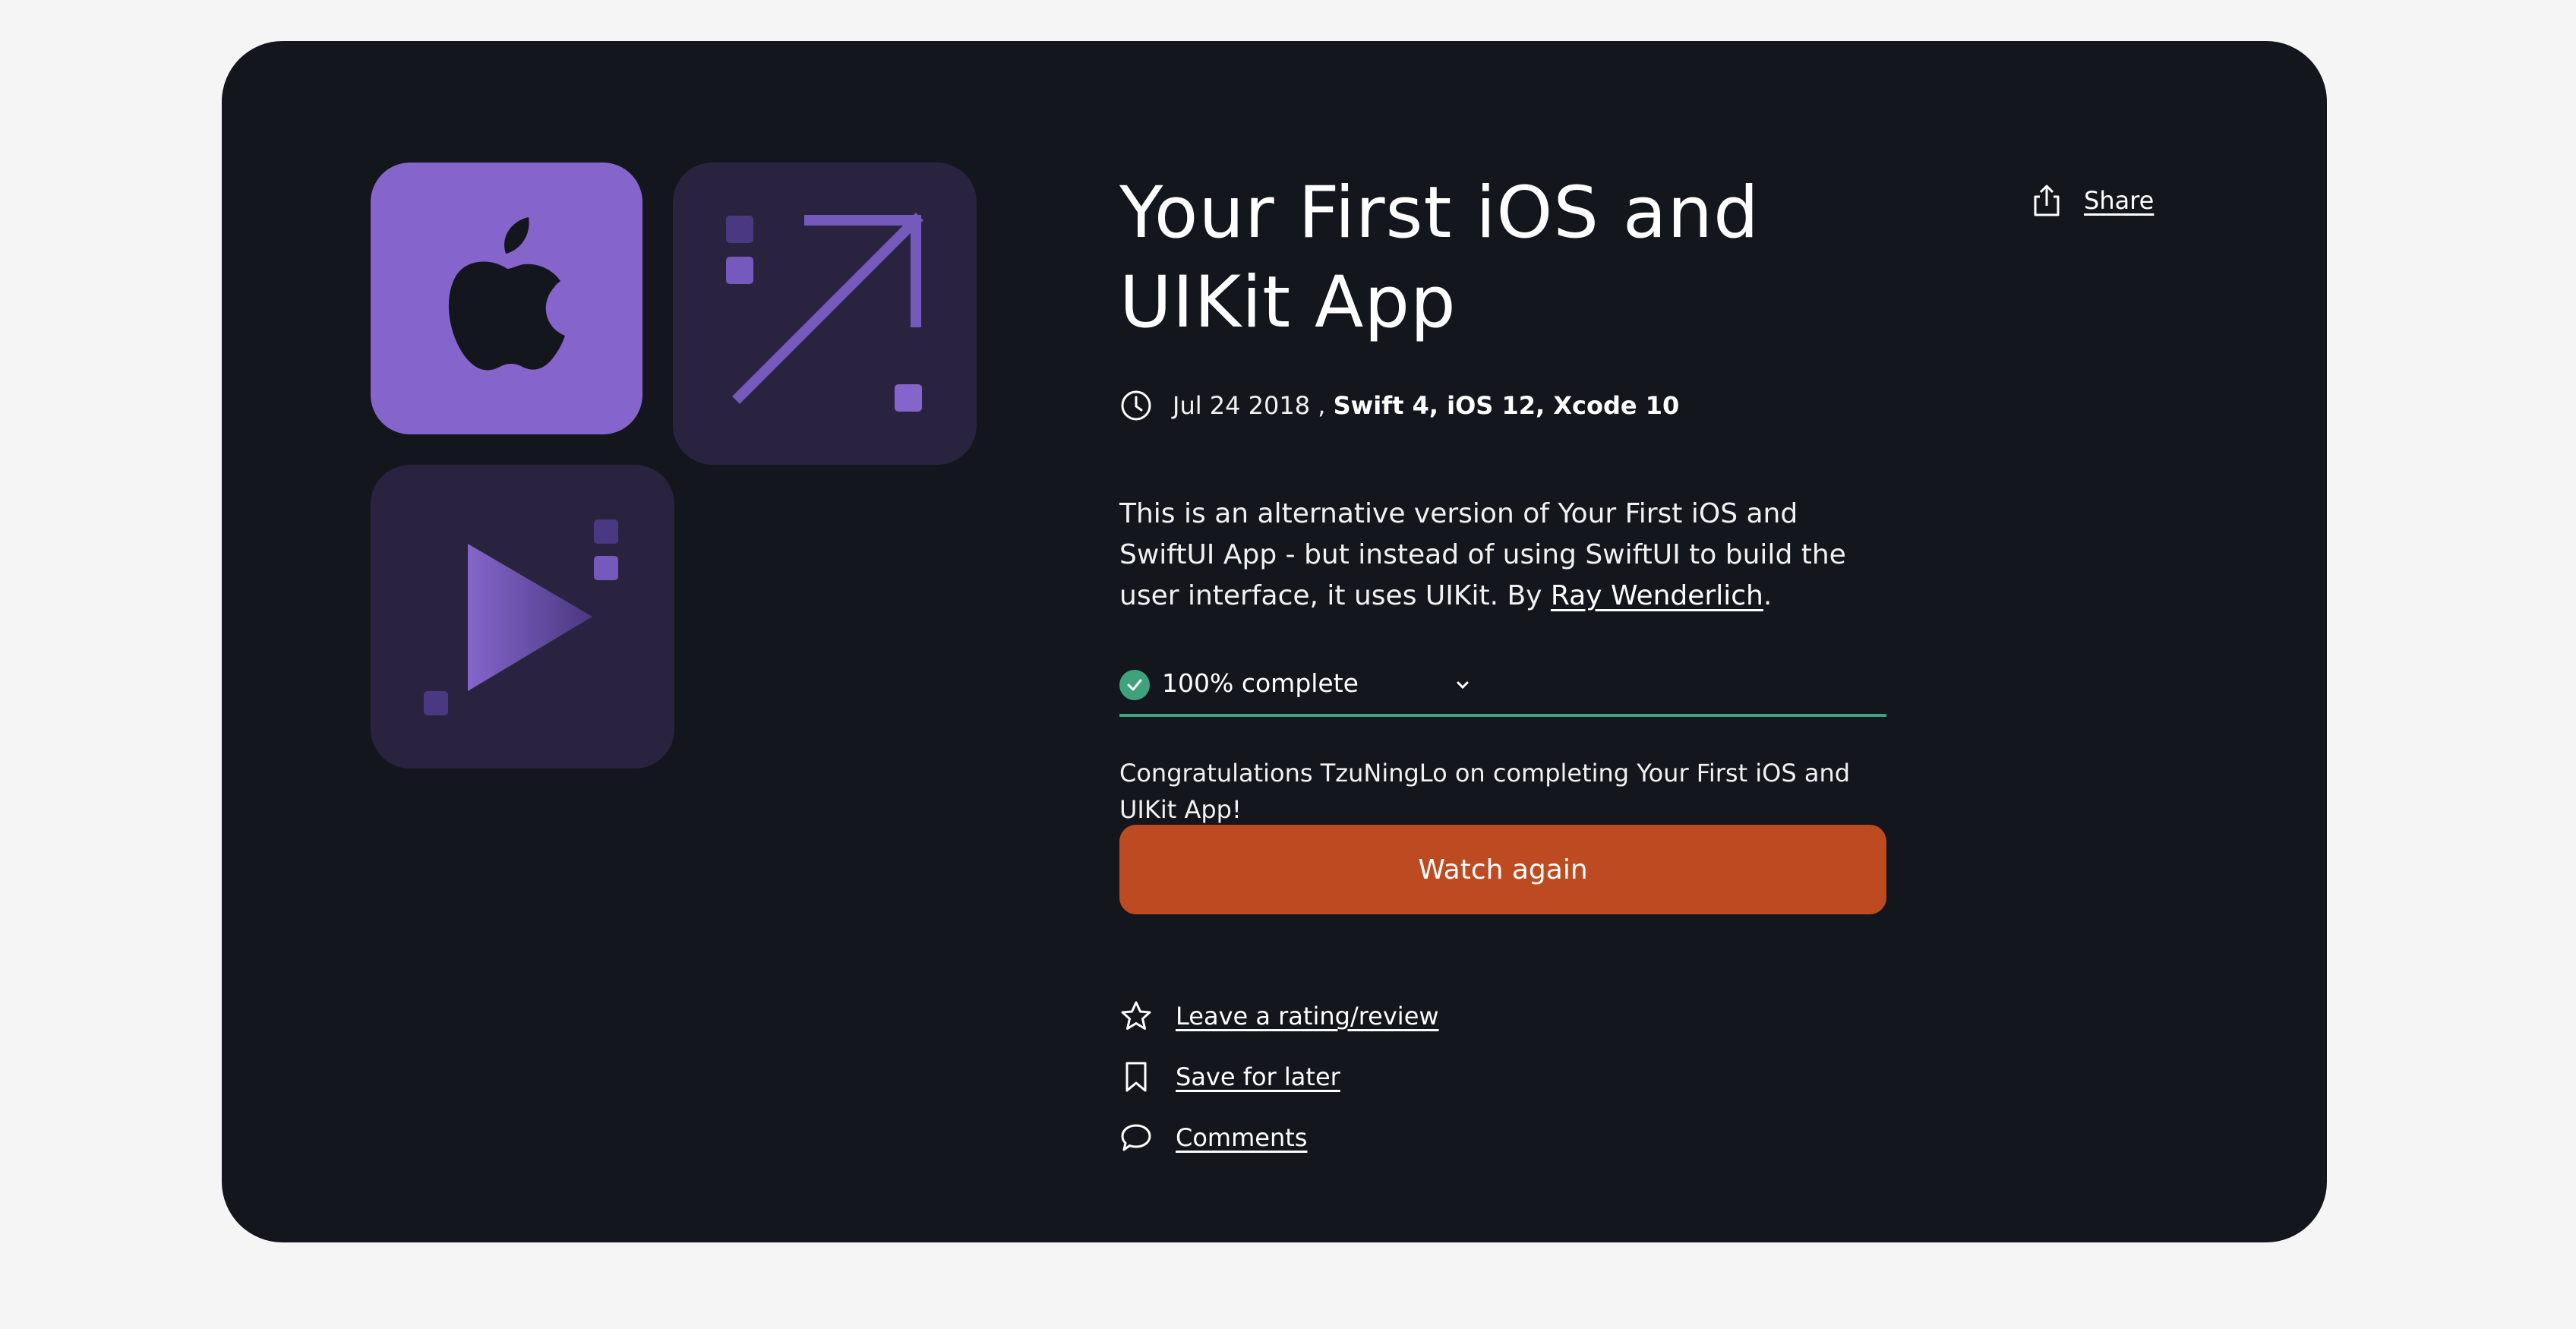 This screenshot has width=2576, height=1329. What do you see at coordinates (2047, 201) in the screenshot?
I see `share-icon` at bounding box center [2047, 201].